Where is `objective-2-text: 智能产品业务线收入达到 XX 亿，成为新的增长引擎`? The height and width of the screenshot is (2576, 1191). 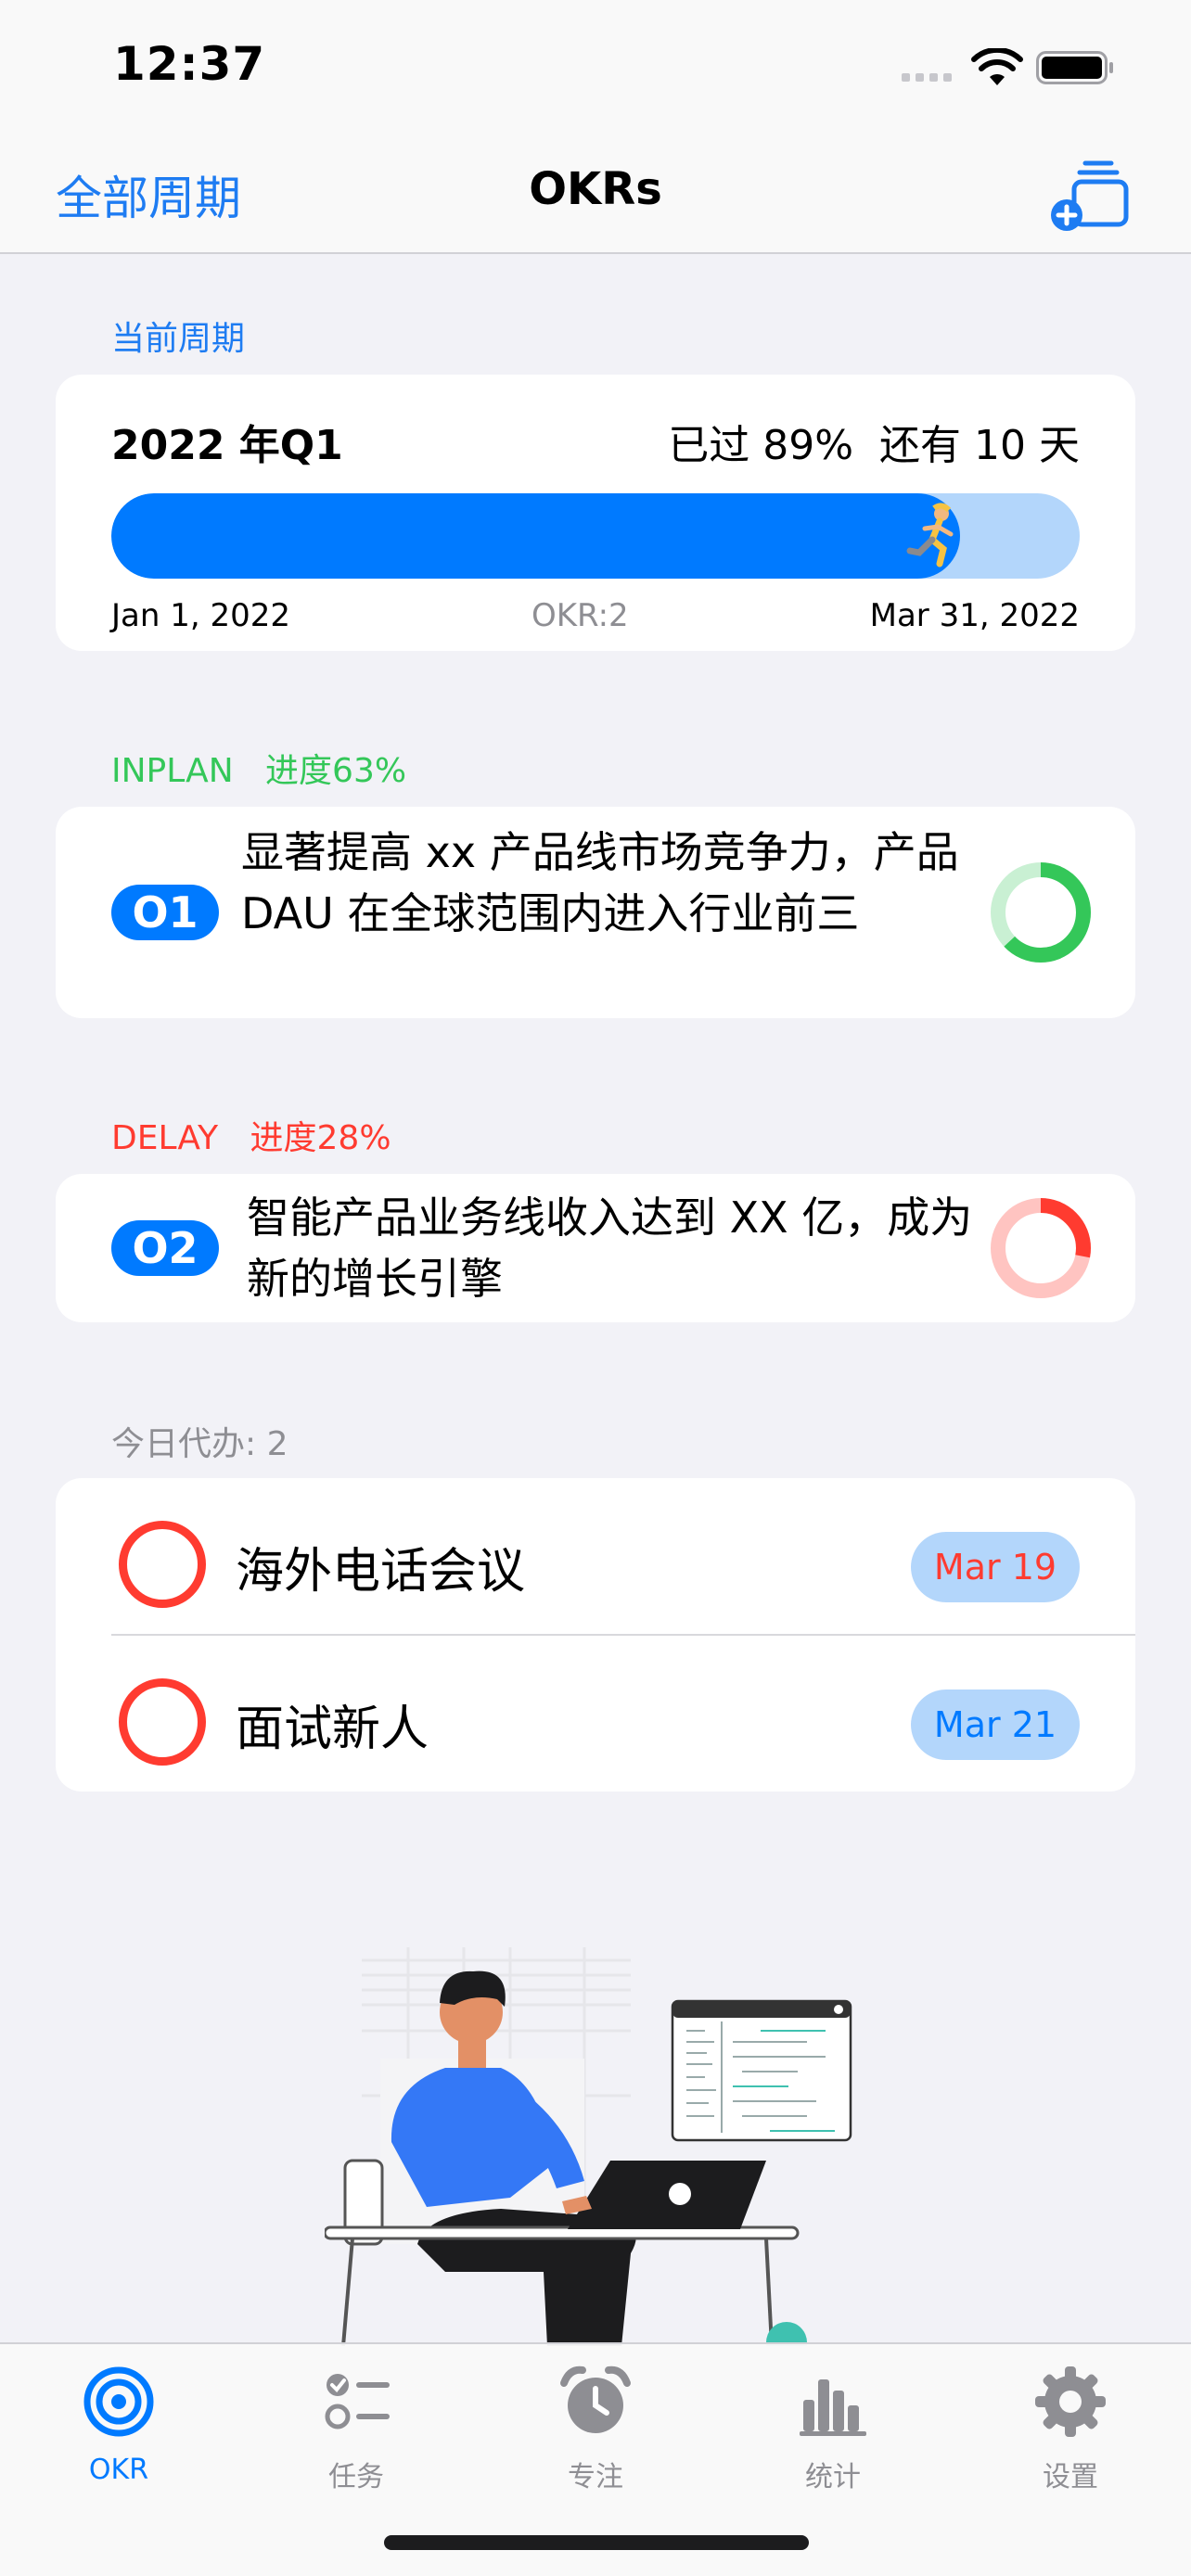
objective-2-text: 智能产品业务线收入达到 XX 亿，成为新的增长引擎 is located at coordinates (610, 1248).